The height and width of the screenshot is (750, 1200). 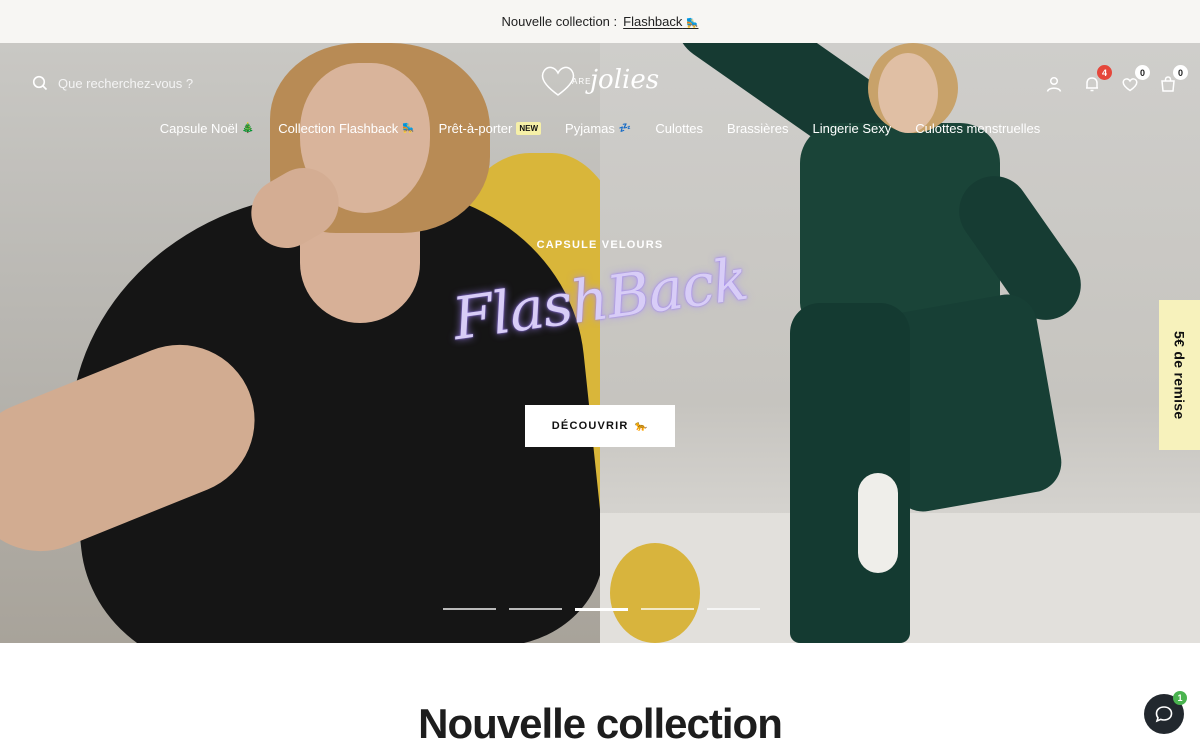 I want to click on discover-button: DÉCOUVRIR 🐆, so click(x=600, y=426).